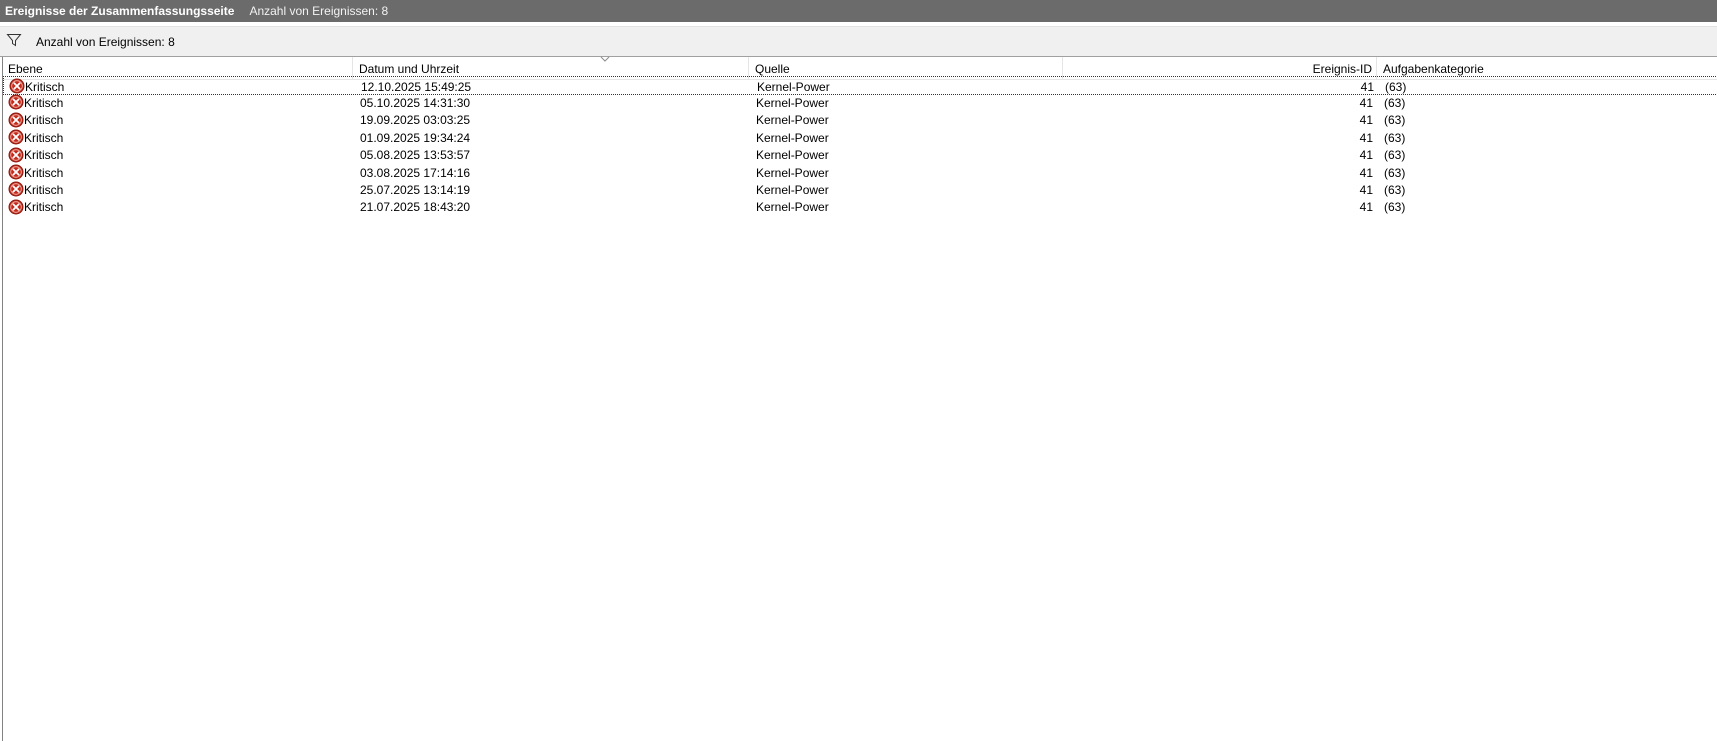 The height and width of the screenshot is (741, 1717). What do you see at coordinates (415, 172) in the screenshot?
I see `cell-datetime: 03.08.2025 17:14:16` at bounding box center [415, 172].